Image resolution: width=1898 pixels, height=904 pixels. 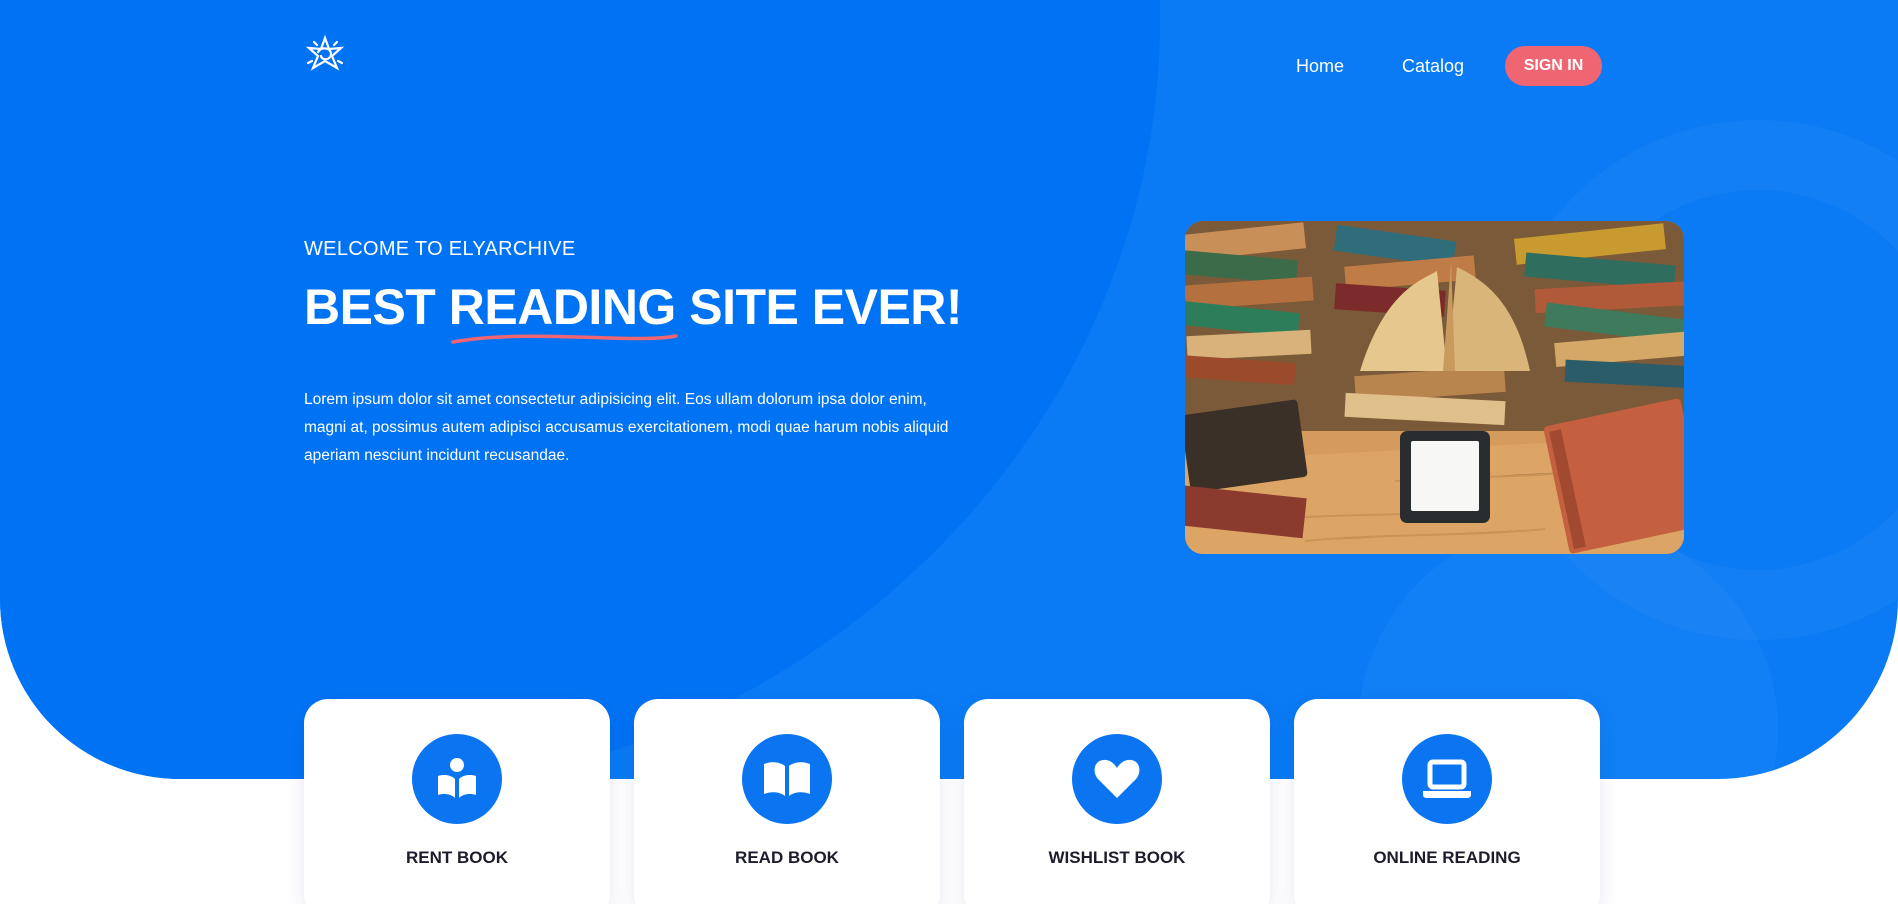 I want to click on feature-card-read-book: READ BOOK, so click(x=787, y=801).